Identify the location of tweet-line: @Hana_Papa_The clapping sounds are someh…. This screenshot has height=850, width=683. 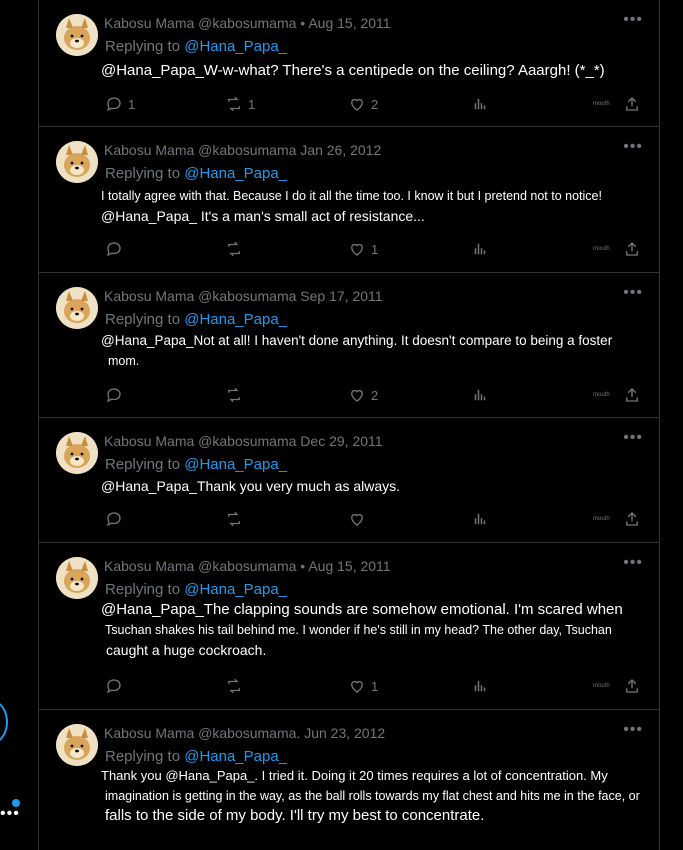
(362, 609).